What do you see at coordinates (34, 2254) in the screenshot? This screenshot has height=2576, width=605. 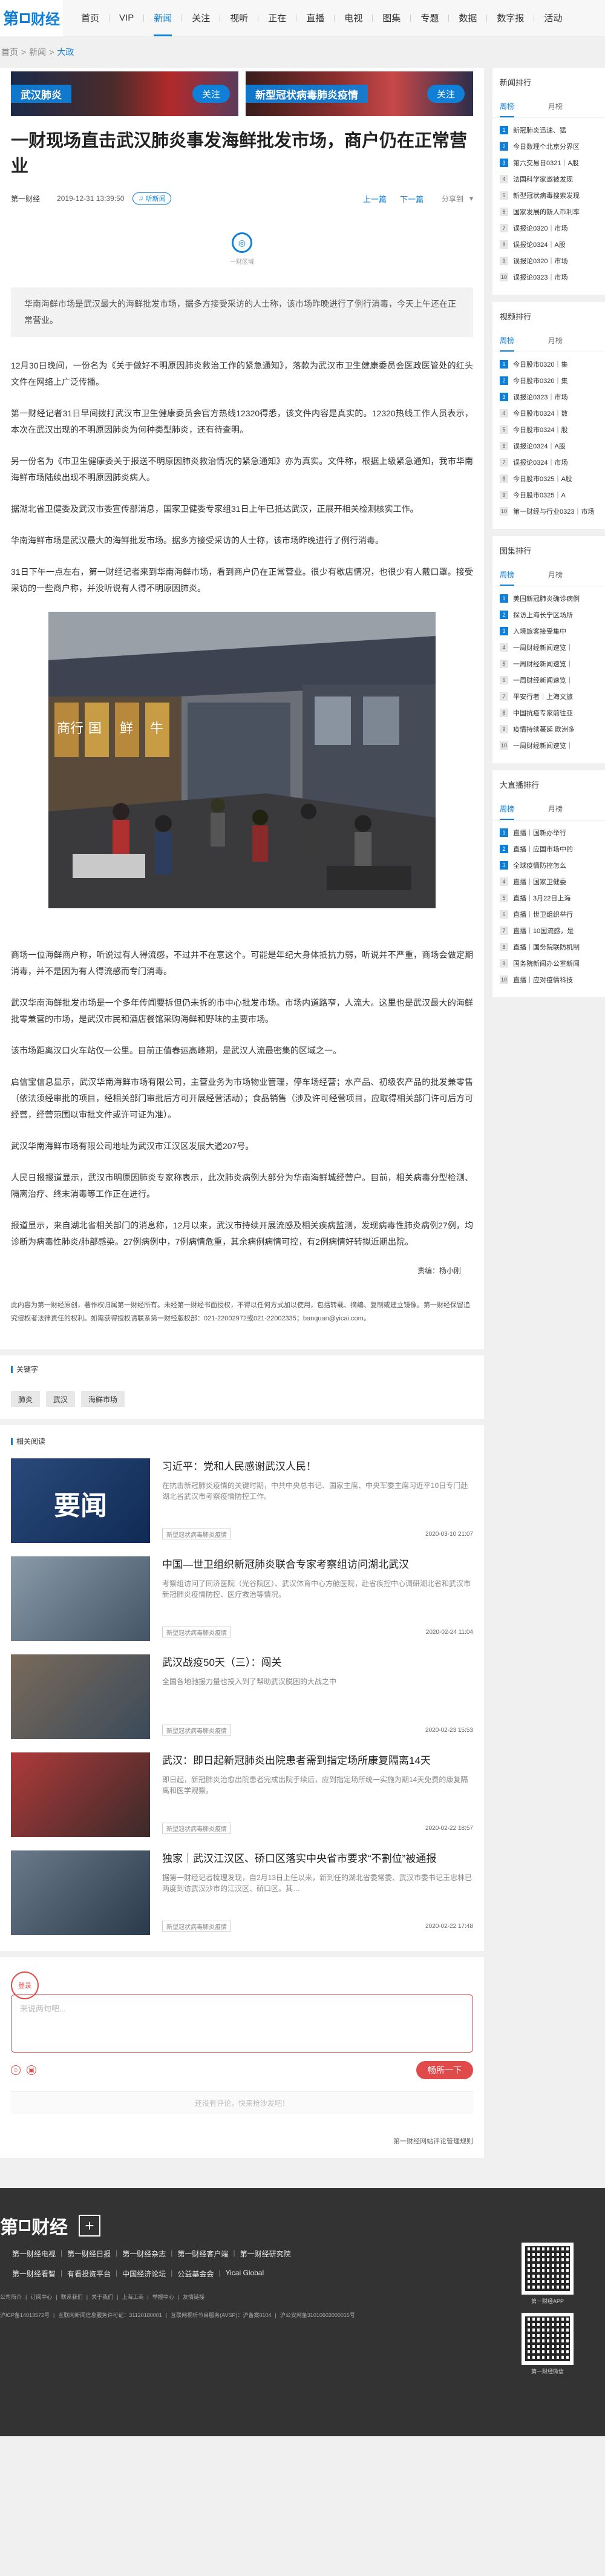 I see `footer-link: 第一财经电视` at bounding box center [34, 2254].